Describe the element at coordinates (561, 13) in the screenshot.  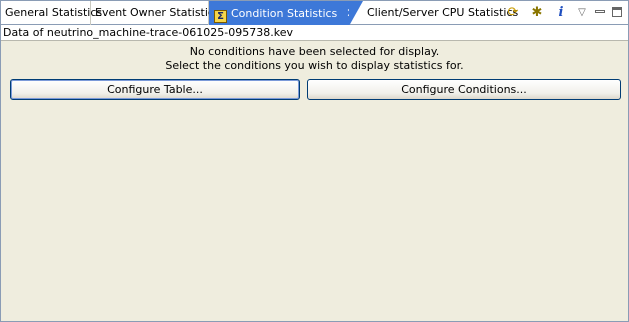
I see `info-icon: i` at that location.